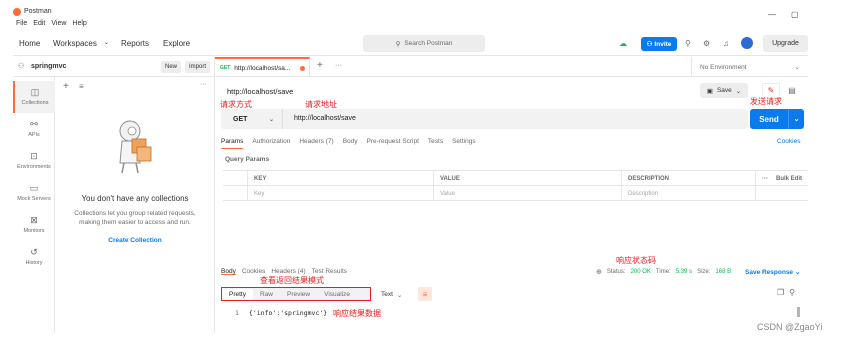 This screenshot has height=343, width=849. I want to click on unsaved-dot-icon, so click(302, 68).